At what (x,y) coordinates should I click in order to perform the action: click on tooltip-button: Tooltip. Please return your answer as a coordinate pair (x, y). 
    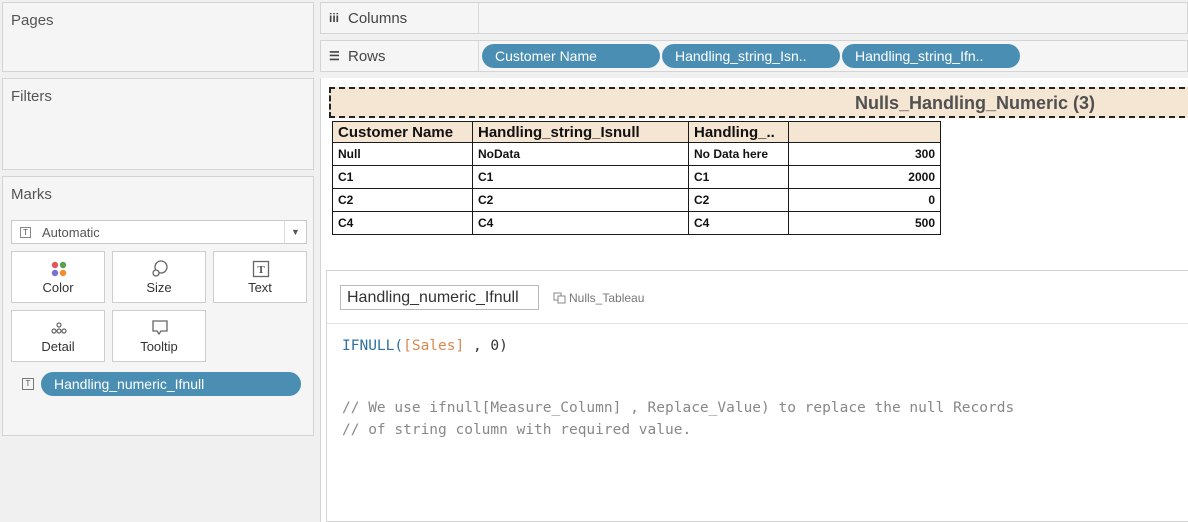
    Looking at the image, I should click on (159, 336).